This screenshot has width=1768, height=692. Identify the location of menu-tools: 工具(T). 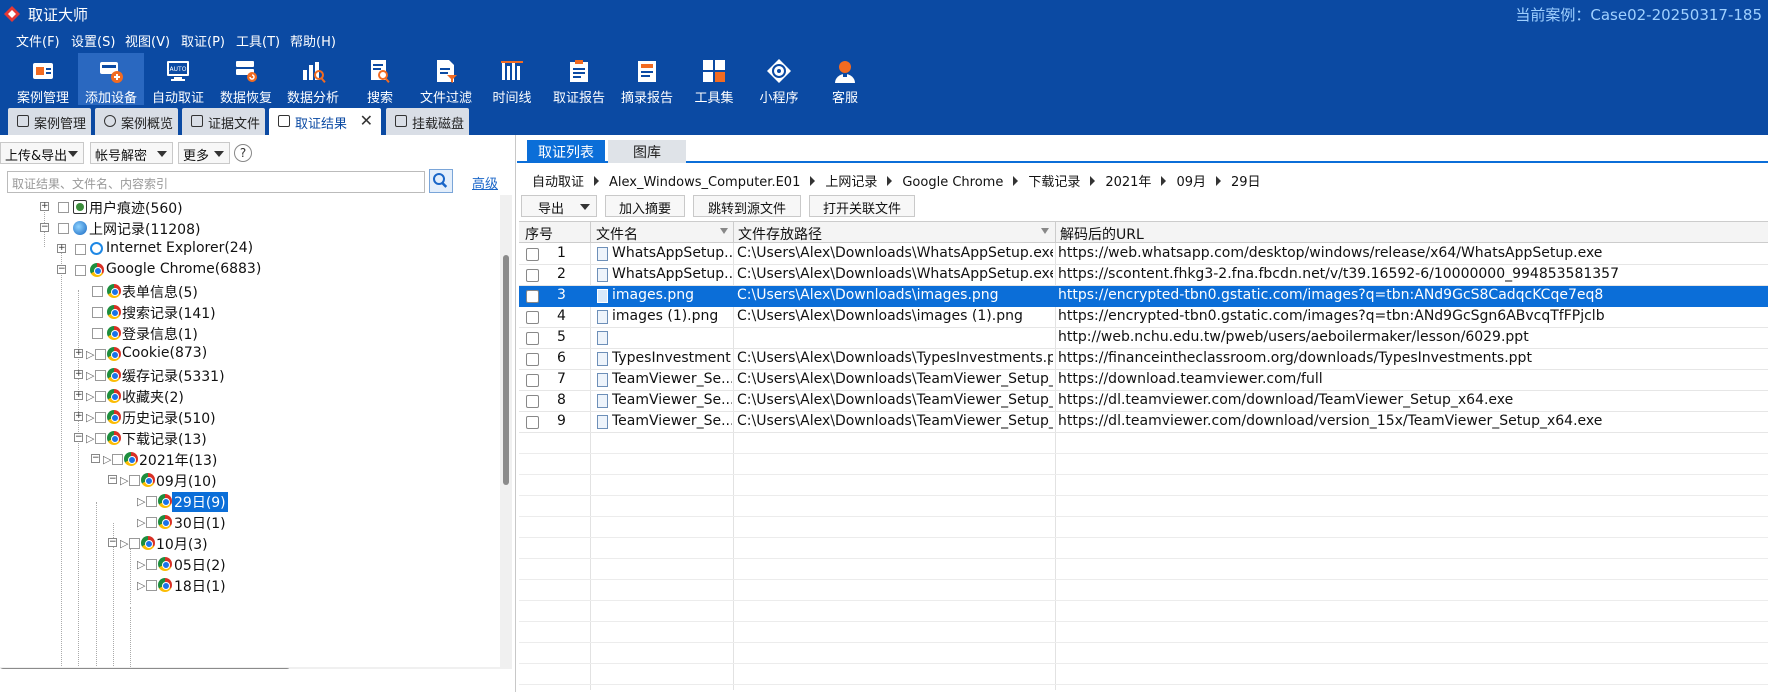
(258, 40).